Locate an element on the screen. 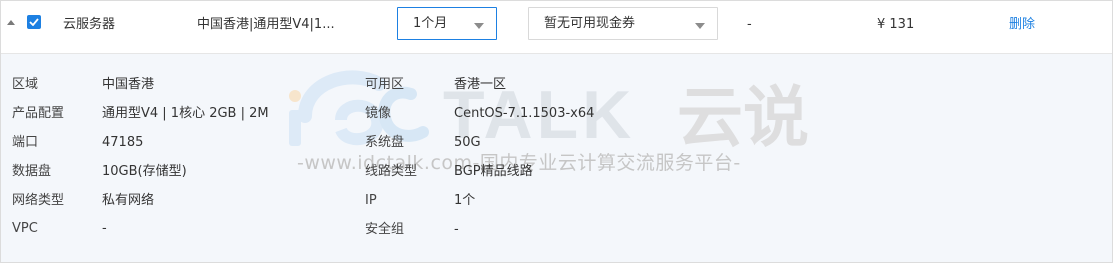 This screenshot has height=263, width=1113. detail-value-port: 47185 is located at coordinates (123, 142).